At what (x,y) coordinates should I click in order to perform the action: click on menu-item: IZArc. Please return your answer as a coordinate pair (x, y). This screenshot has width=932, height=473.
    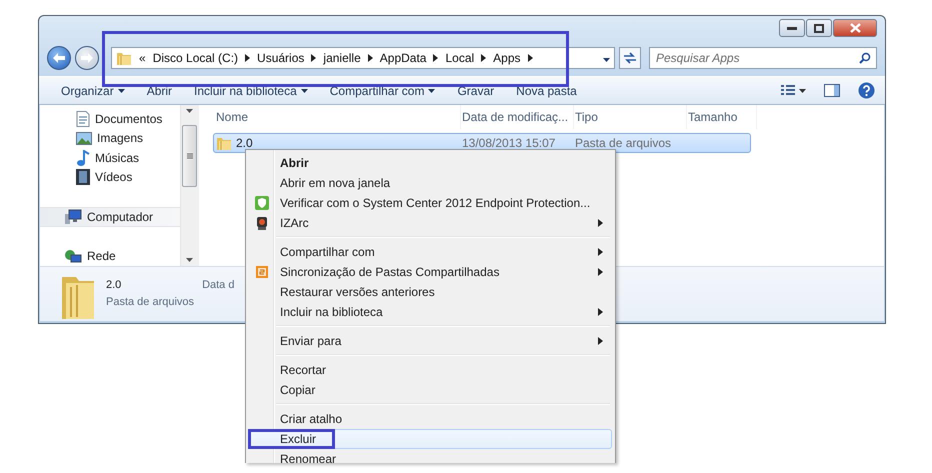
    Looking at the image, I should click on (430, 223).